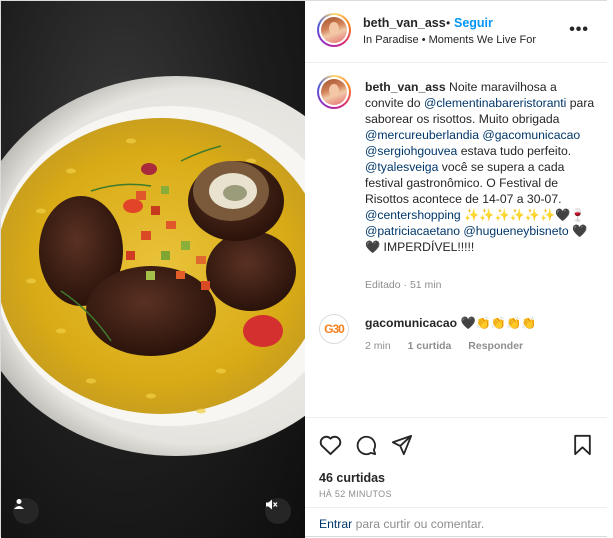 The image size is (613, 538). What do you see at coordinates (411, 323) in the screenshot?
I see `comment-username: gacomunicacao` at bounding box center [411, 323].